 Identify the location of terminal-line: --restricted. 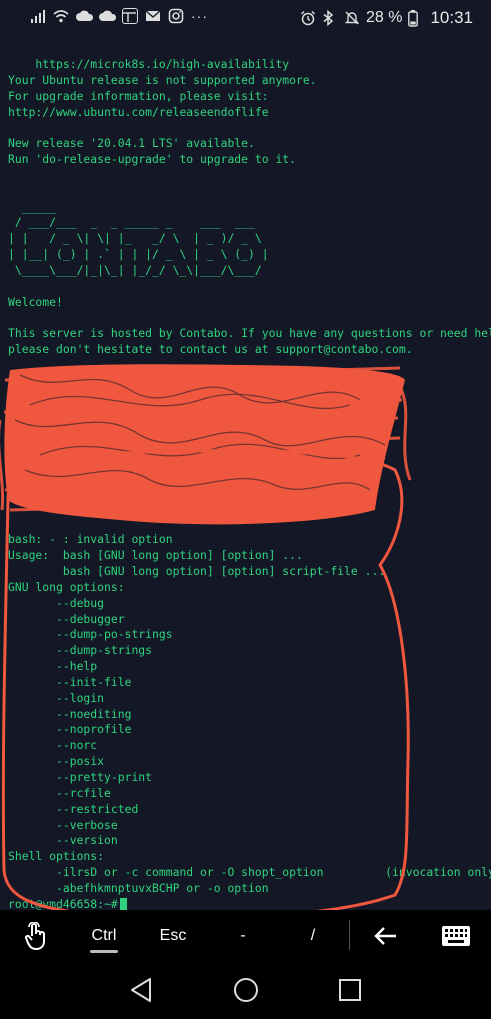
(73, 808).